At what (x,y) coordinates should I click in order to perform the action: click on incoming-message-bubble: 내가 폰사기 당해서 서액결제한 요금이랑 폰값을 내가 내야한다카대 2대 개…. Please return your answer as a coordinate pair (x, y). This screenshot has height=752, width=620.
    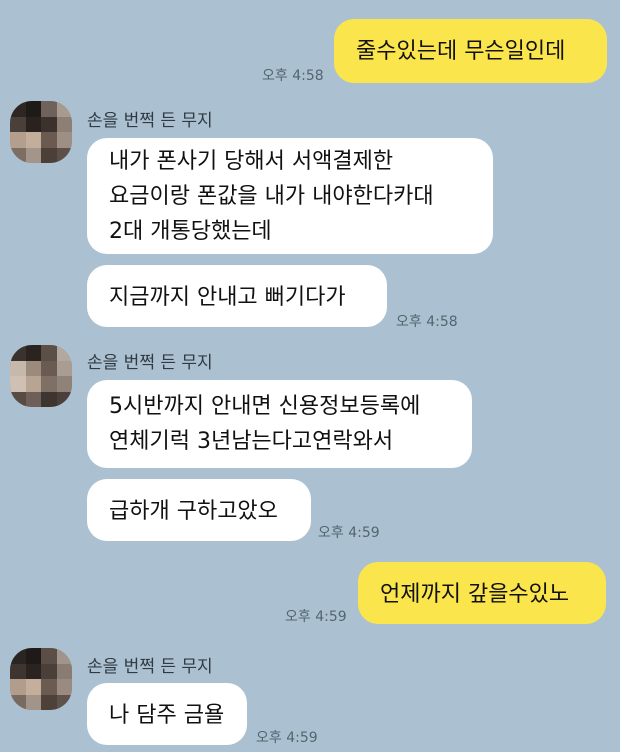
    Looking at the image, I should click on (290, 196).